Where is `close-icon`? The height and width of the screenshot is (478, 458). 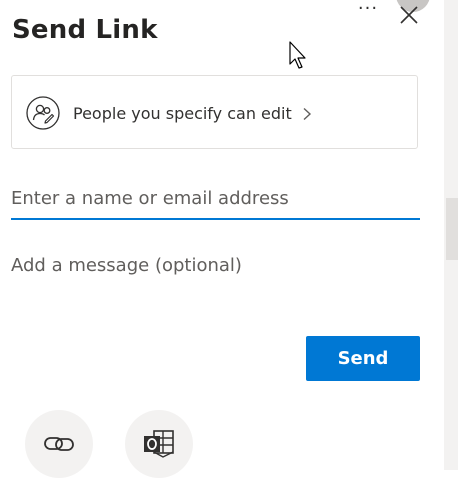 close-icon is located at coordinates (409, 15).